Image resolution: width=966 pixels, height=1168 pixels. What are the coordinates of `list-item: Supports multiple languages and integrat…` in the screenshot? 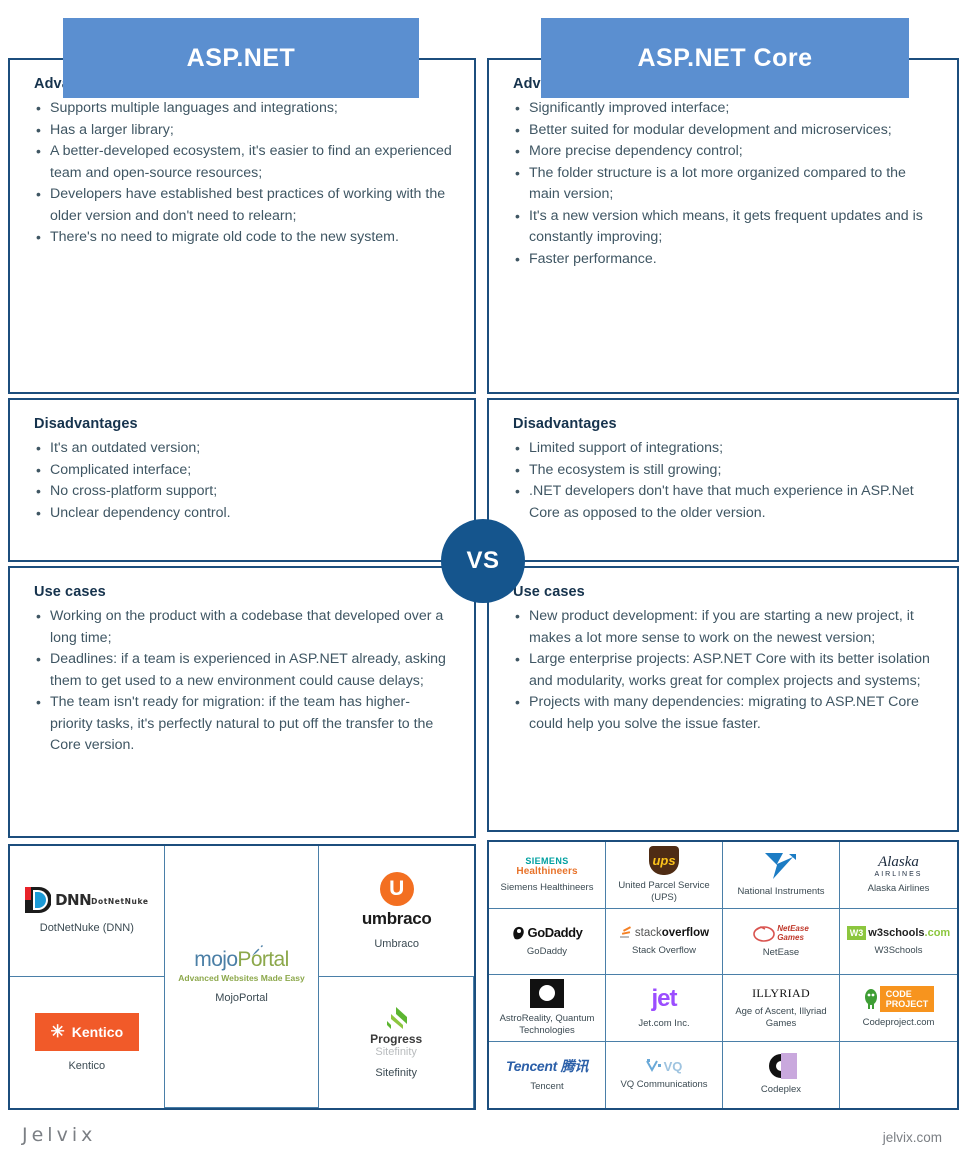 It's located at (243, 109).